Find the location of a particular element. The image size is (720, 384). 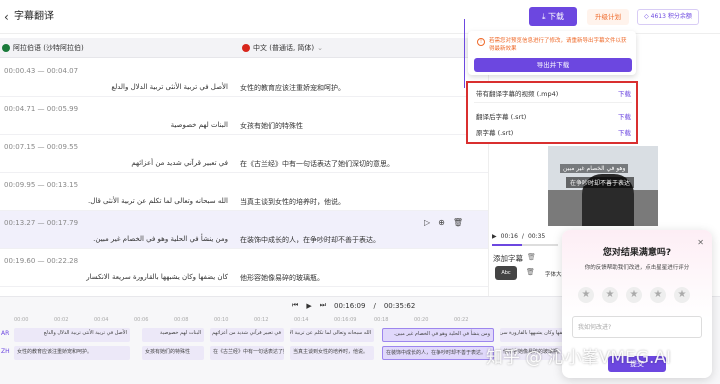

row-start-time: 00:19.60 is located at coordinates (20, 261).